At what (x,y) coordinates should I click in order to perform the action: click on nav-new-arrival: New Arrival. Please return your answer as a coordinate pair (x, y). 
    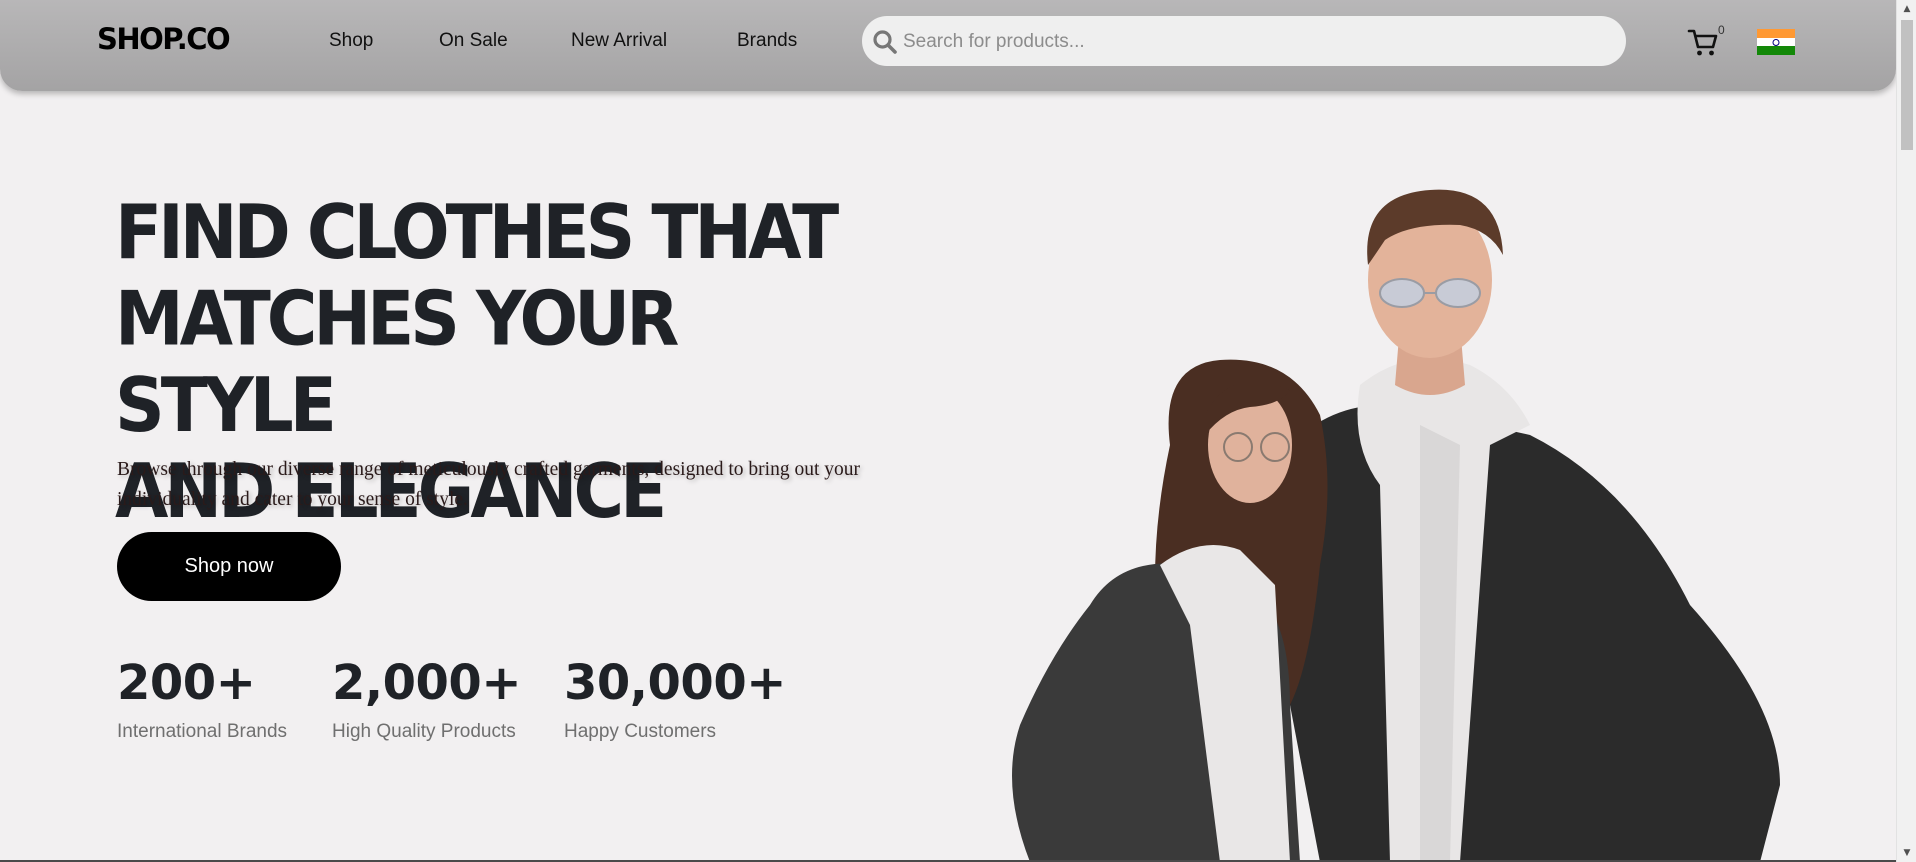
    Looking at the image, I should click on (619, 41).